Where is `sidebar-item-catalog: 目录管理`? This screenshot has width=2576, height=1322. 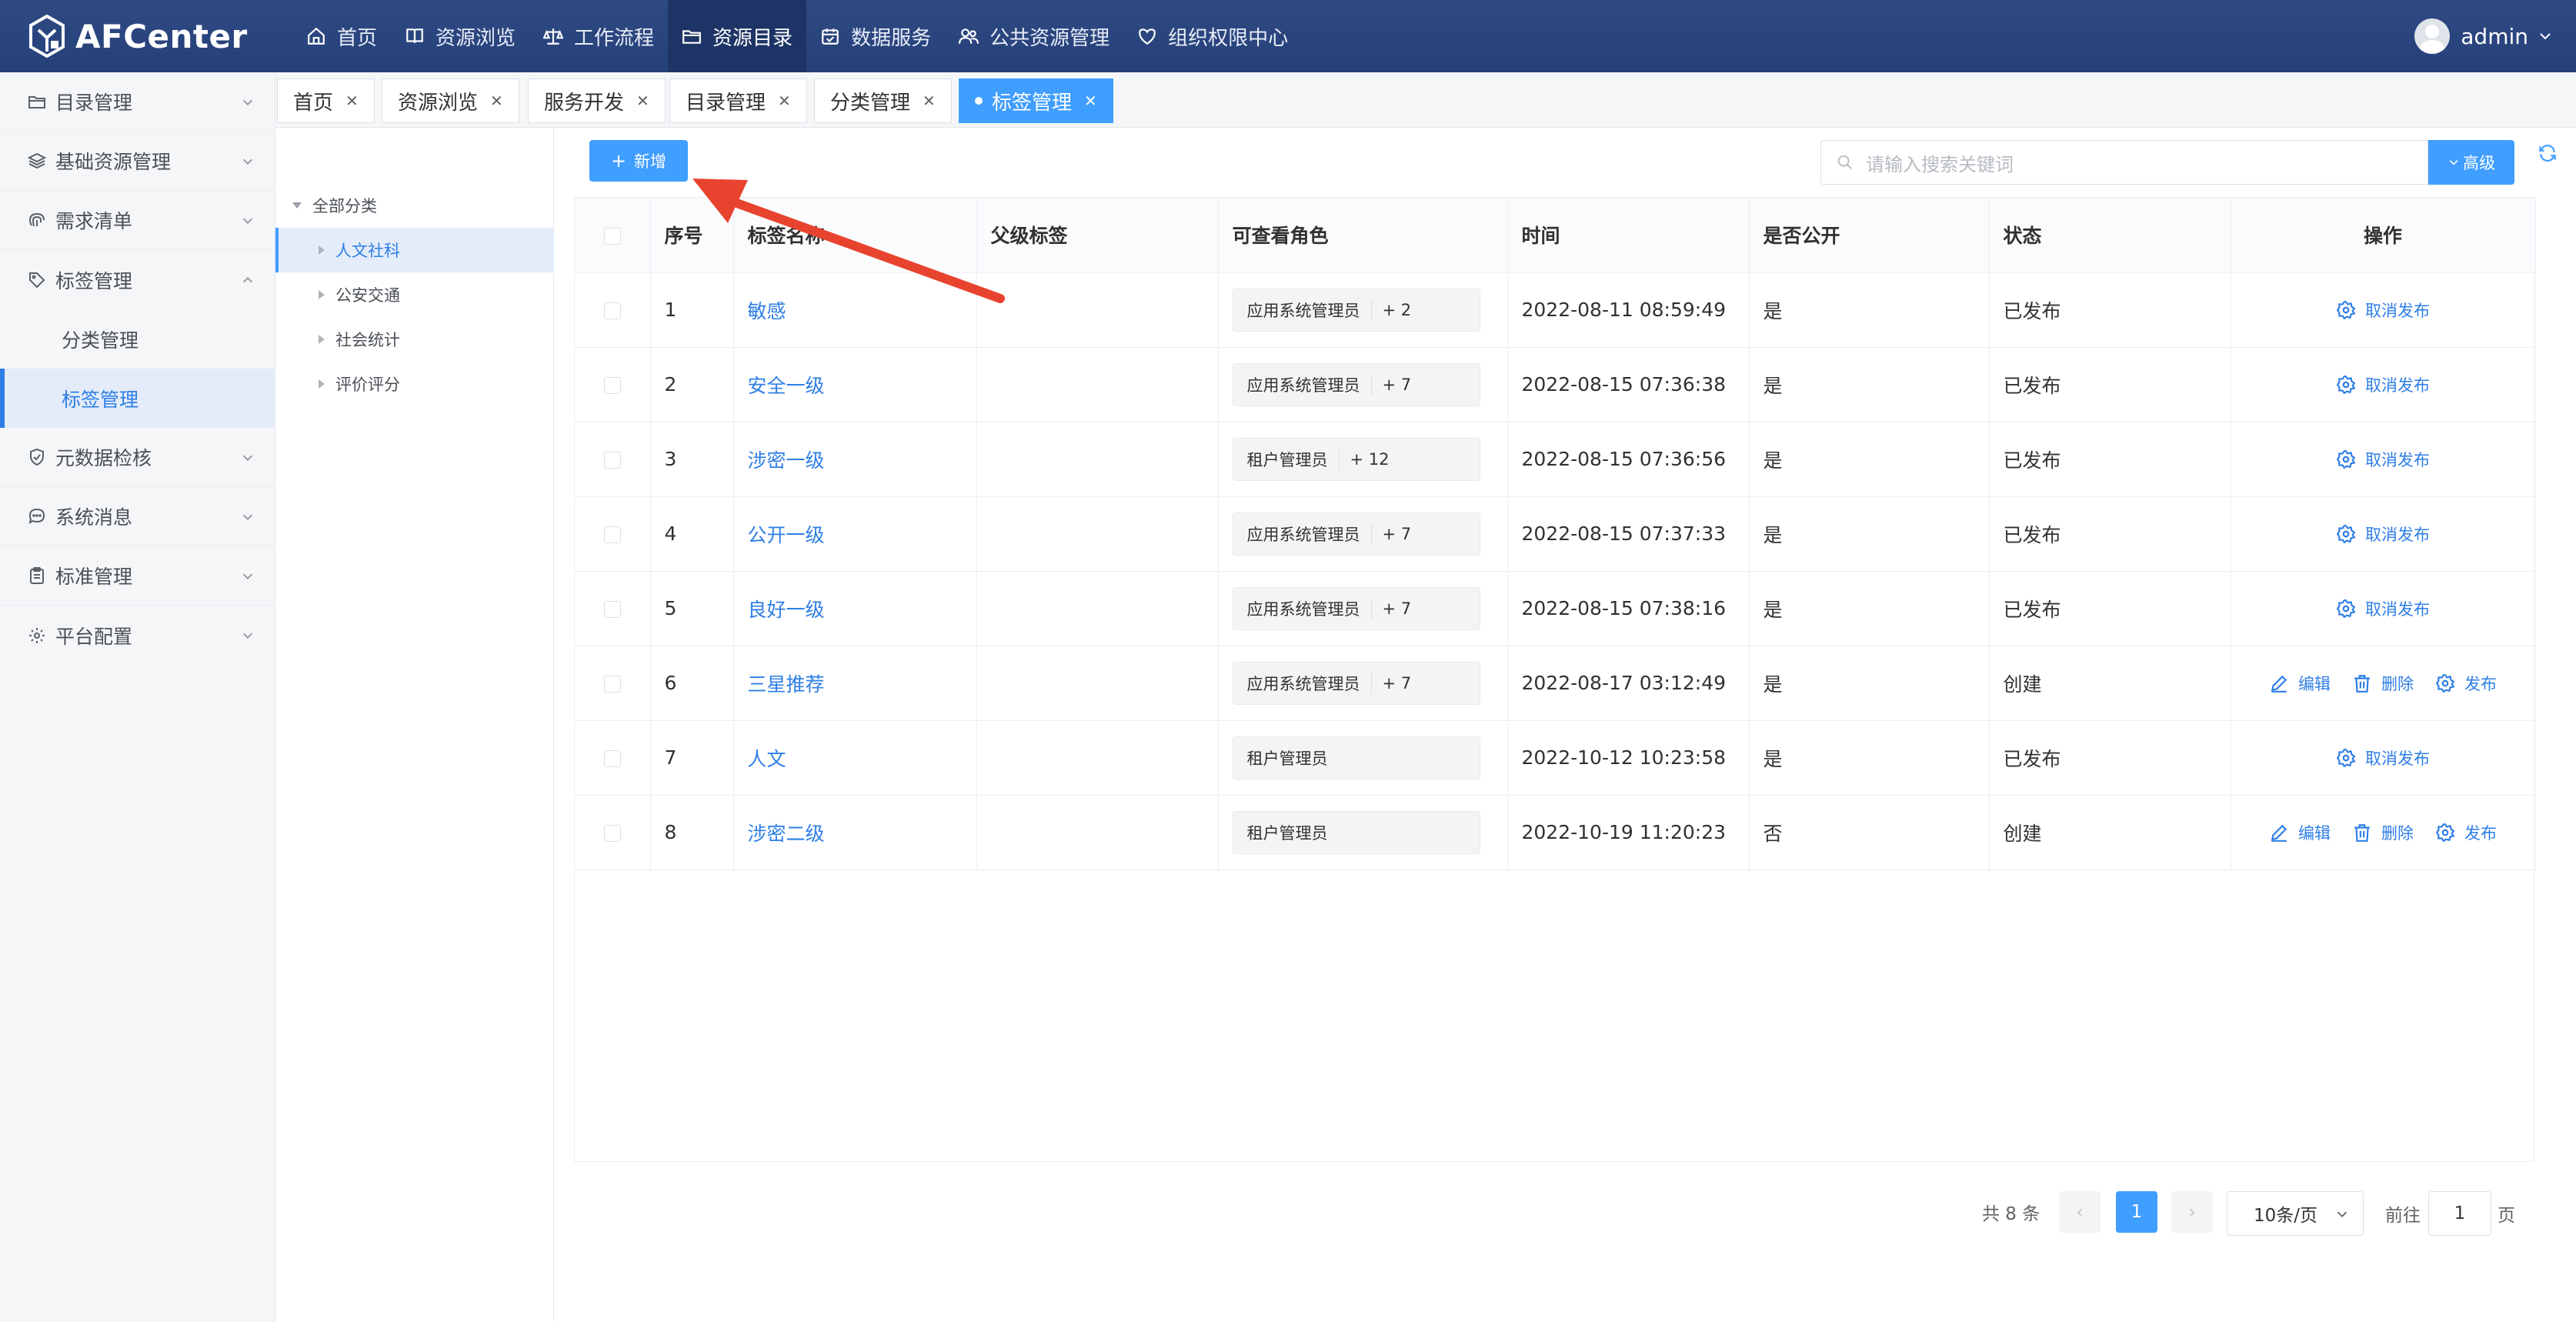
sidebar-item-catalog: 目录管理 is located at coordinates (138, 102).